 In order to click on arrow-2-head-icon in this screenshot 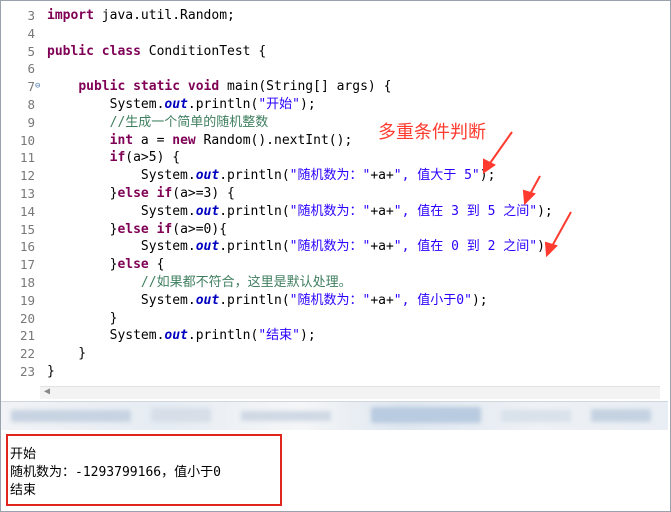, I will do `click(529, 197)`.